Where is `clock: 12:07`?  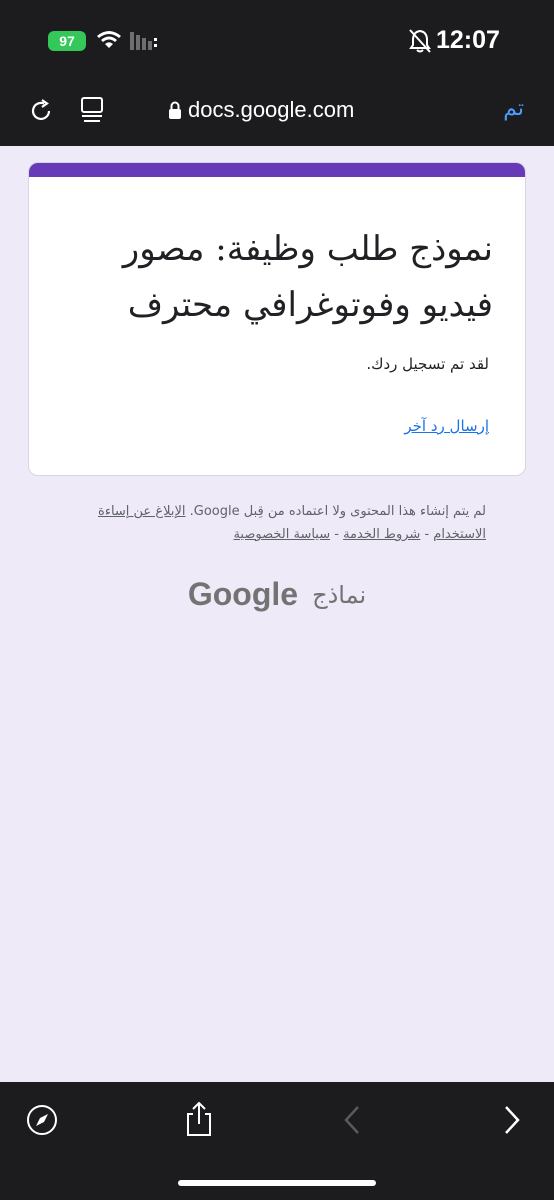 clock: 12:07 is located at coordinates (468, 40).